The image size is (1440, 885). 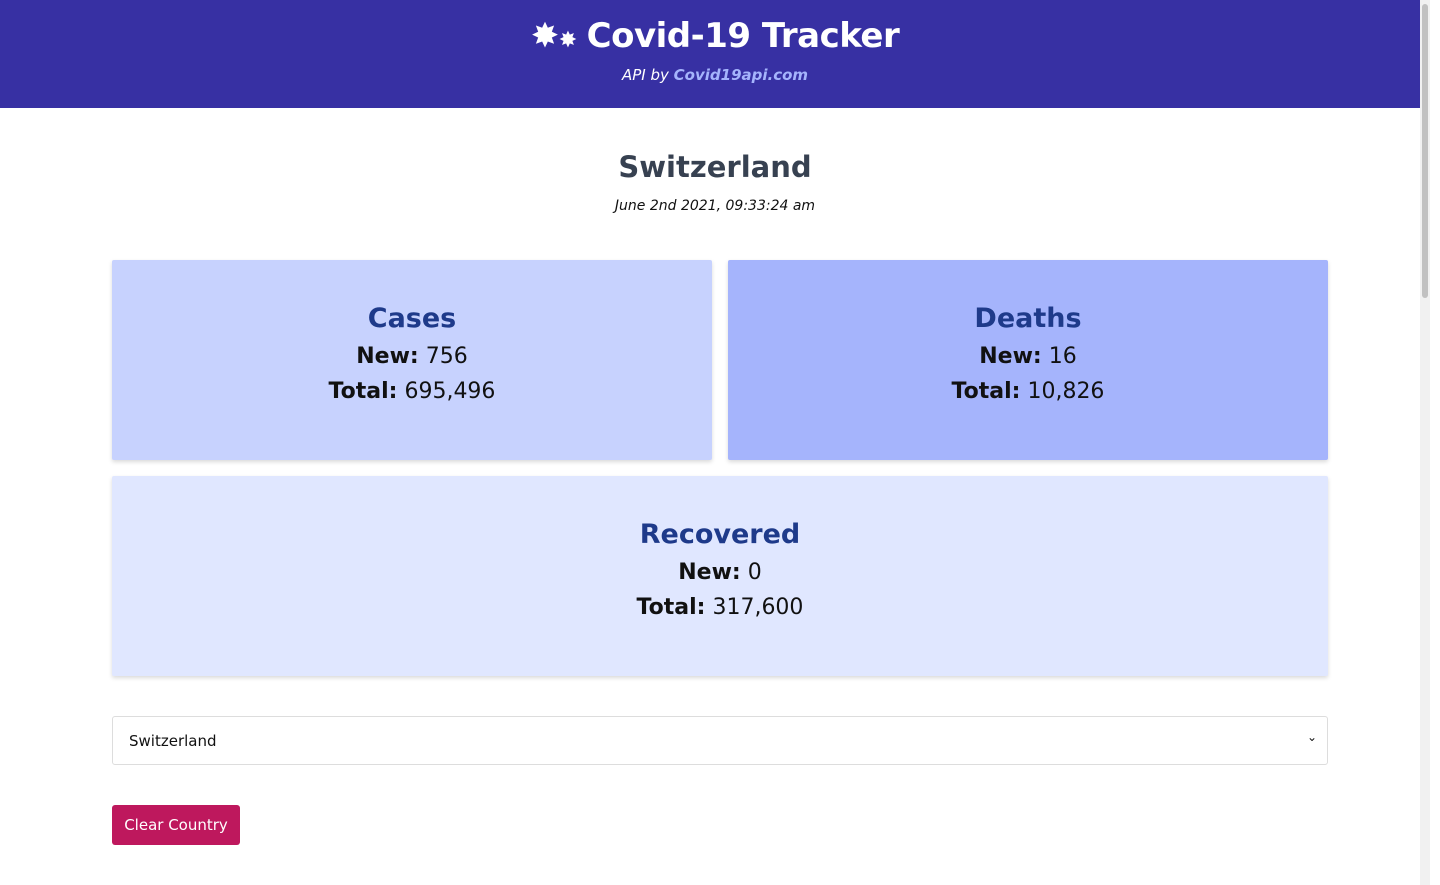 I want to click on total-value: 695,496, so click(x=450, y=391).